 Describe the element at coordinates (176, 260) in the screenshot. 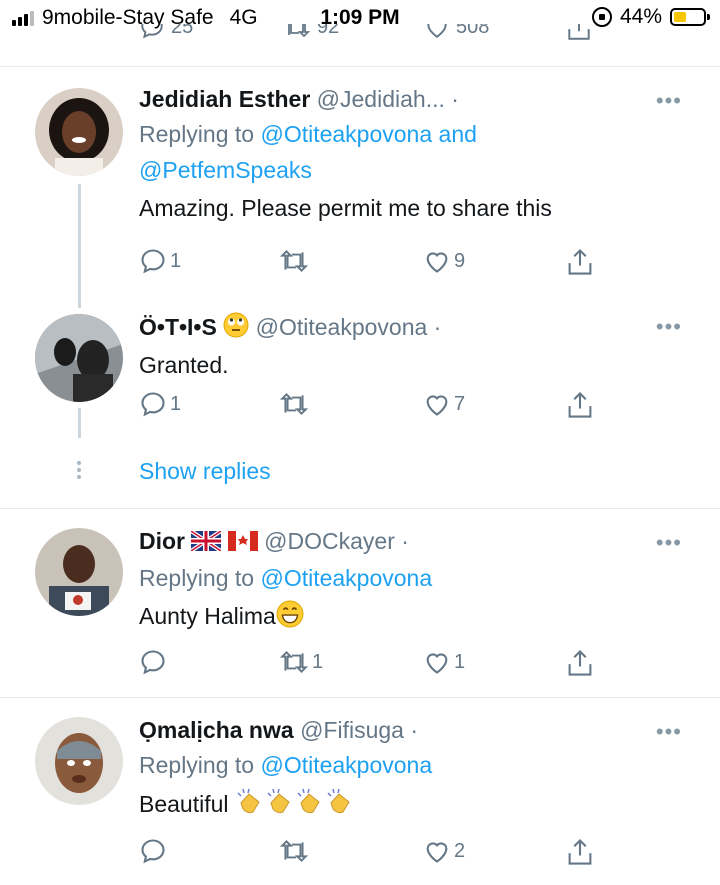

I see `reply-count: 1` at that location.